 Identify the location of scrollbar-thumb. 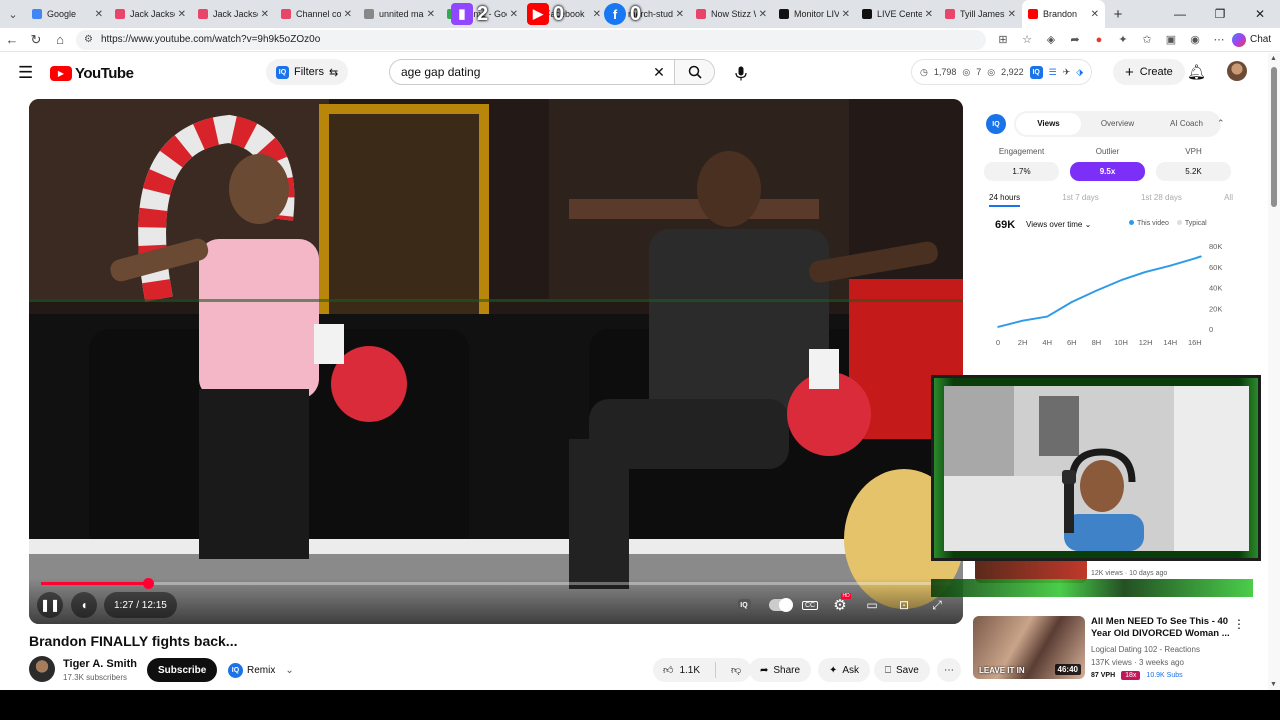
(1274, 137).